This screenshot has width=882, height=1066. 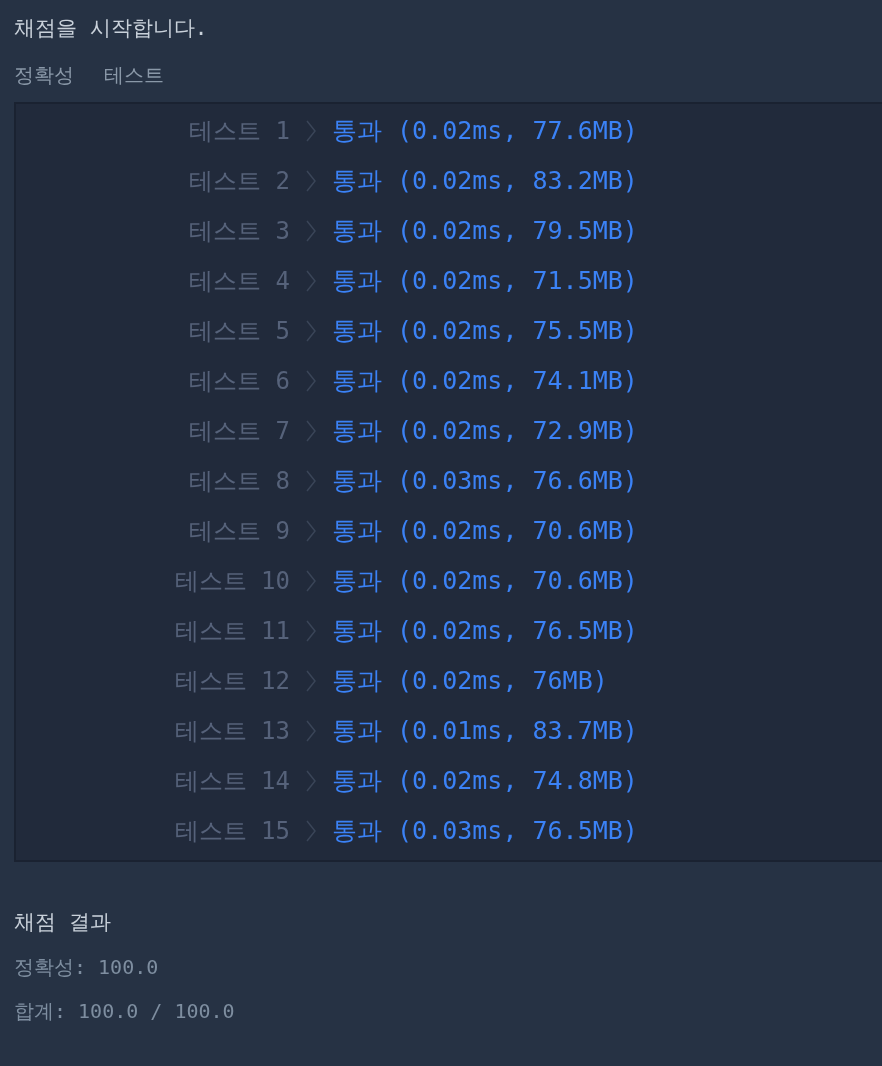 What do you see at coordinates (485, 481) in the screenshot?
I see `test-result: 통과 (0.03ms, 76.6MB)` at bounding box center [485, 481].